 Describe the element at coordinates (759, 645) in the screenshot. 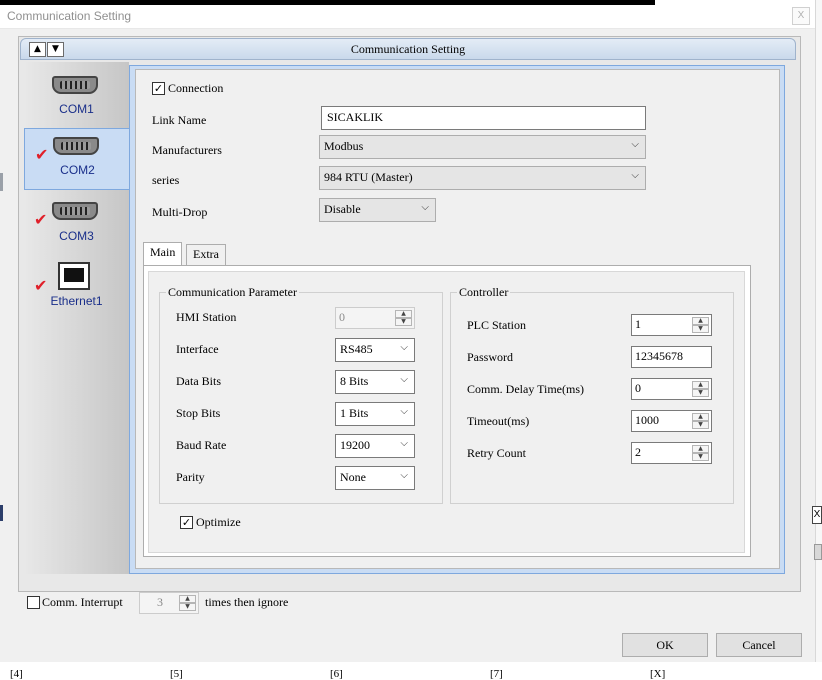

I see `cancel-button: Cancel` at that location.